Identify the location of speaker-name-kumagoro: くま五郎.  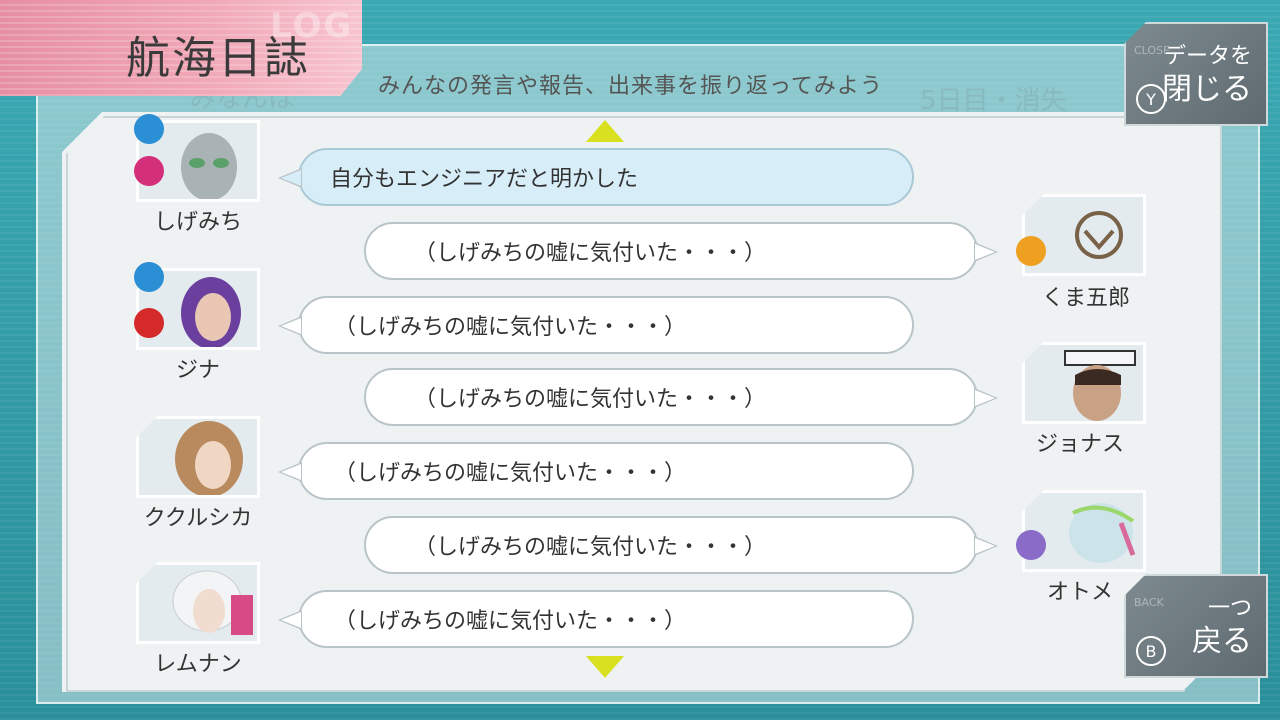
(1085, 298).